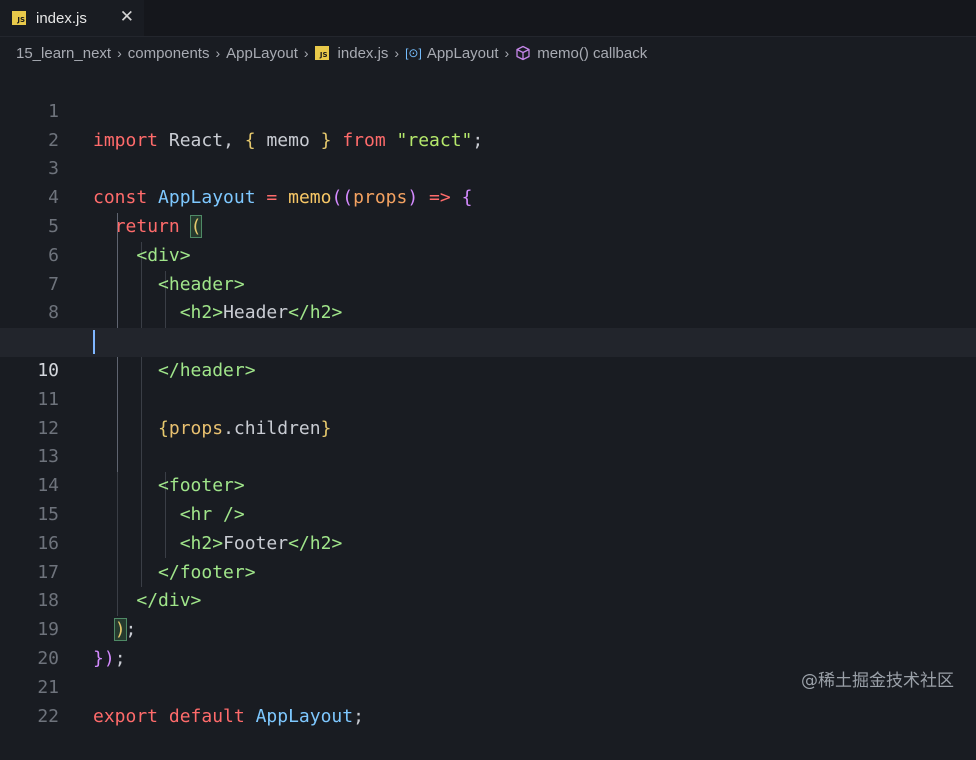  I want to click on code-line: 19 });, so click(488, 628).